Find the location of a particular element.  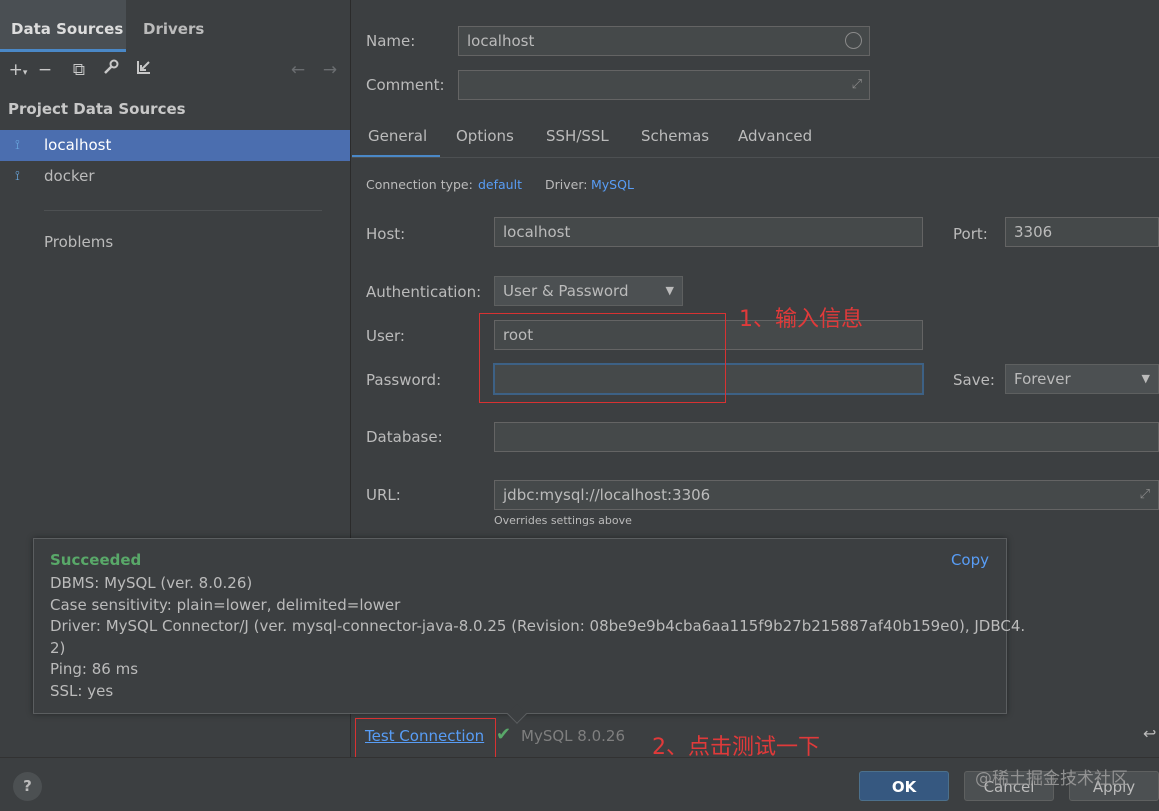

annotation-box-inputs is located at coordinates (602, 358).